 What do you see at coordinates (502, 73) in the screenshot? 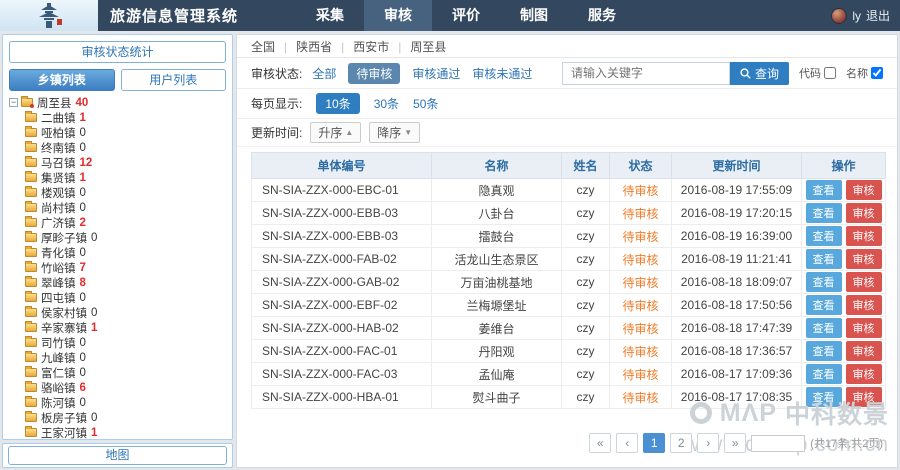
I see `status-filter-failed: 审核未通过` at bounding box center [502, 73].